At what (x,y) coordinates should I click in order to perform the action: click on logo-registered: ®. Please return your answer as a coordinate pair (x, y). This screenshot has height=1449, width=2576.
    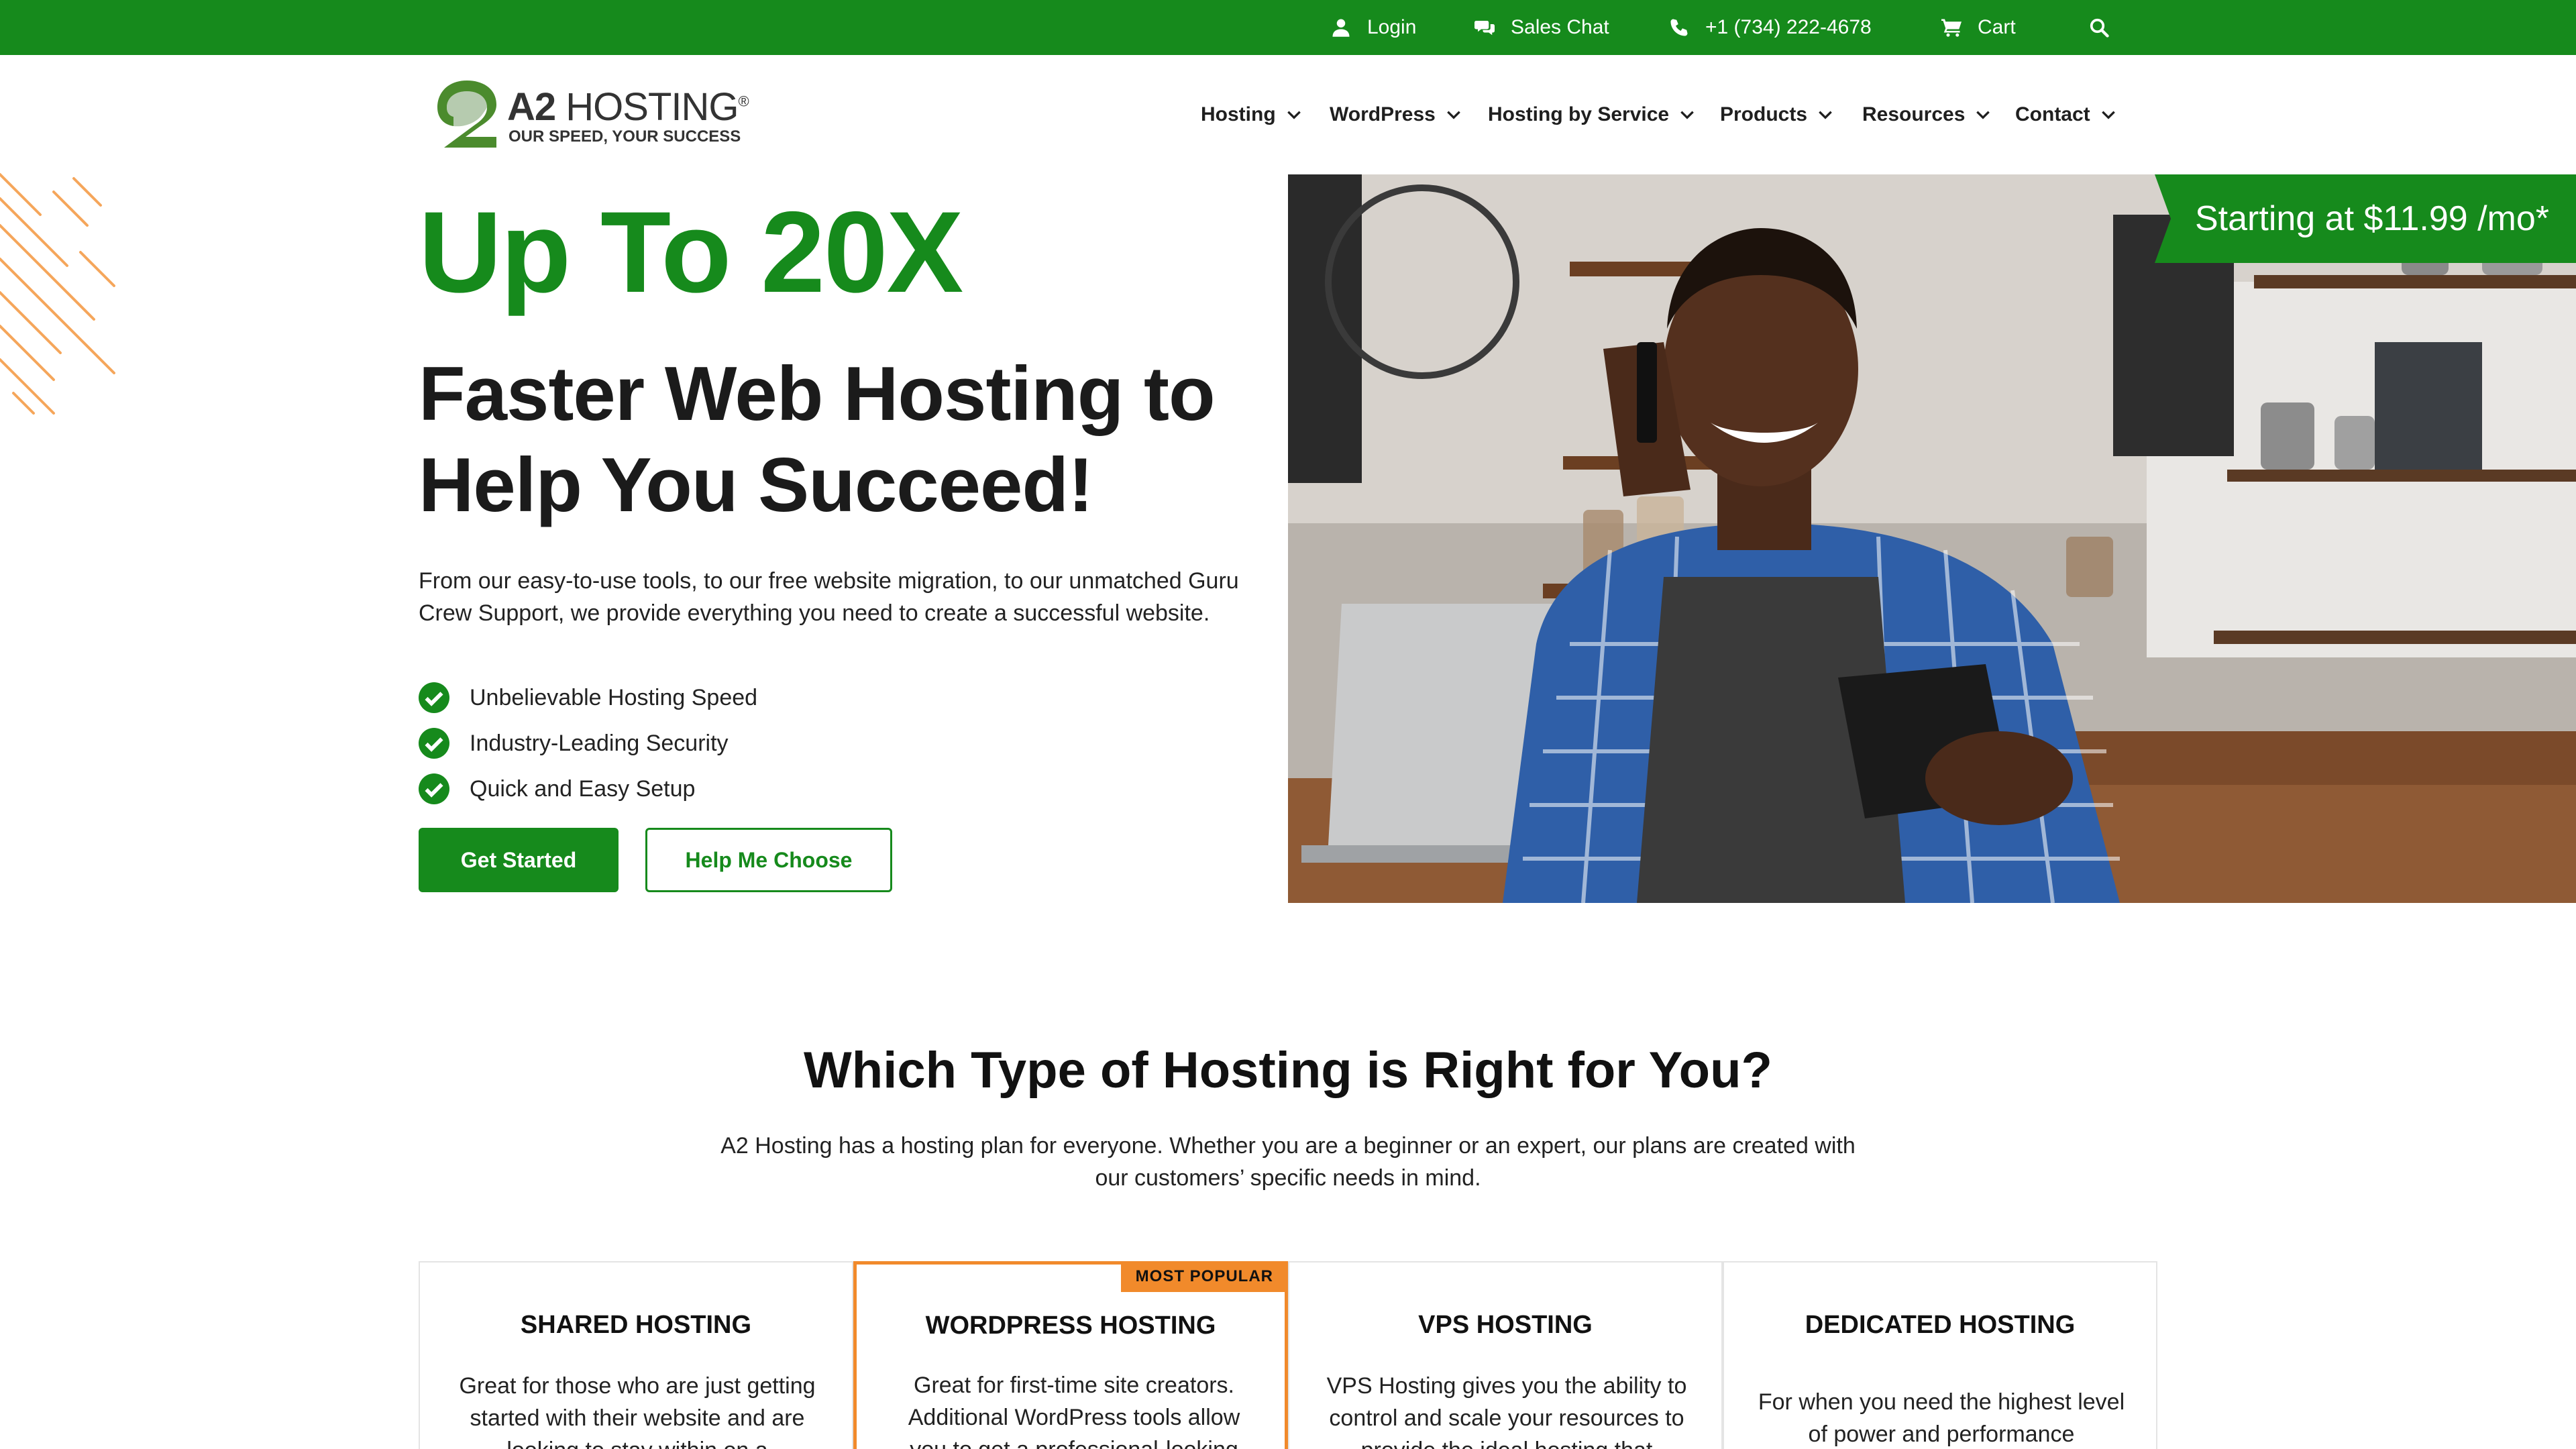
    Looking at the image, I should click on (743, 101).